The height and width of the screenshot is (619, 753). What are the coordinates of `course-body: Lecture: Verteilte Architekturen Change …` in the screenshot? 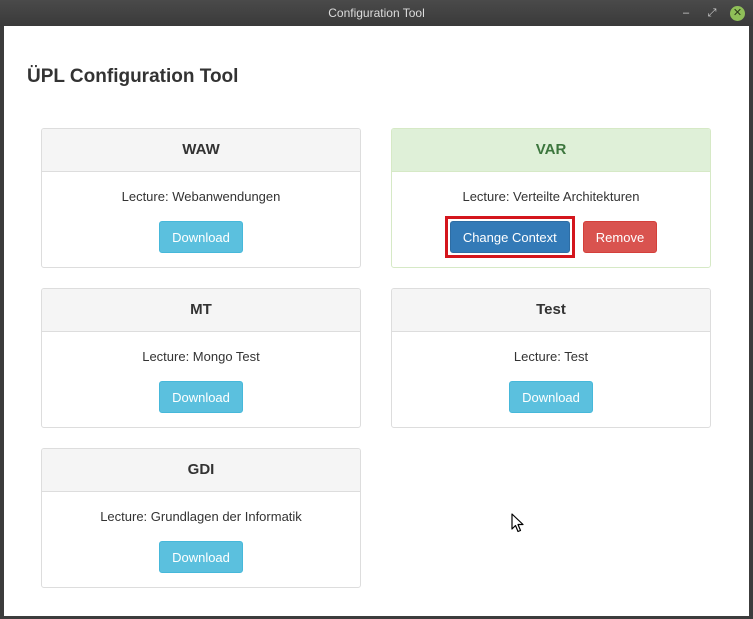 It's located at (551, 215).